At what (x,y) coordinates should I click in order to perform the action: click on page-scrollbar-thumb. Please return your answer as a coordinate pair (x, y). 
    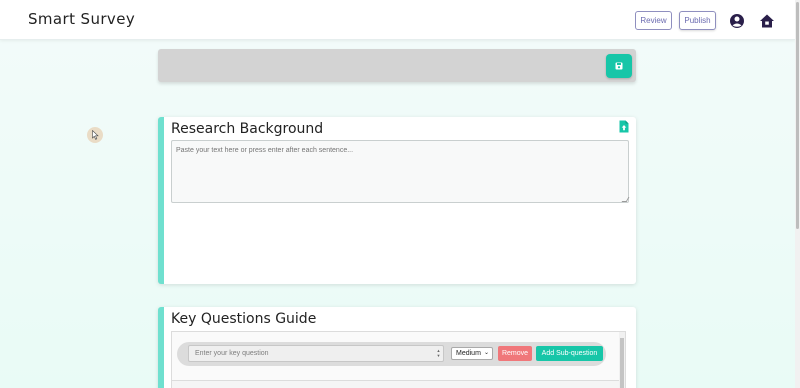
    Looking at the image, I should click on (797, 115).